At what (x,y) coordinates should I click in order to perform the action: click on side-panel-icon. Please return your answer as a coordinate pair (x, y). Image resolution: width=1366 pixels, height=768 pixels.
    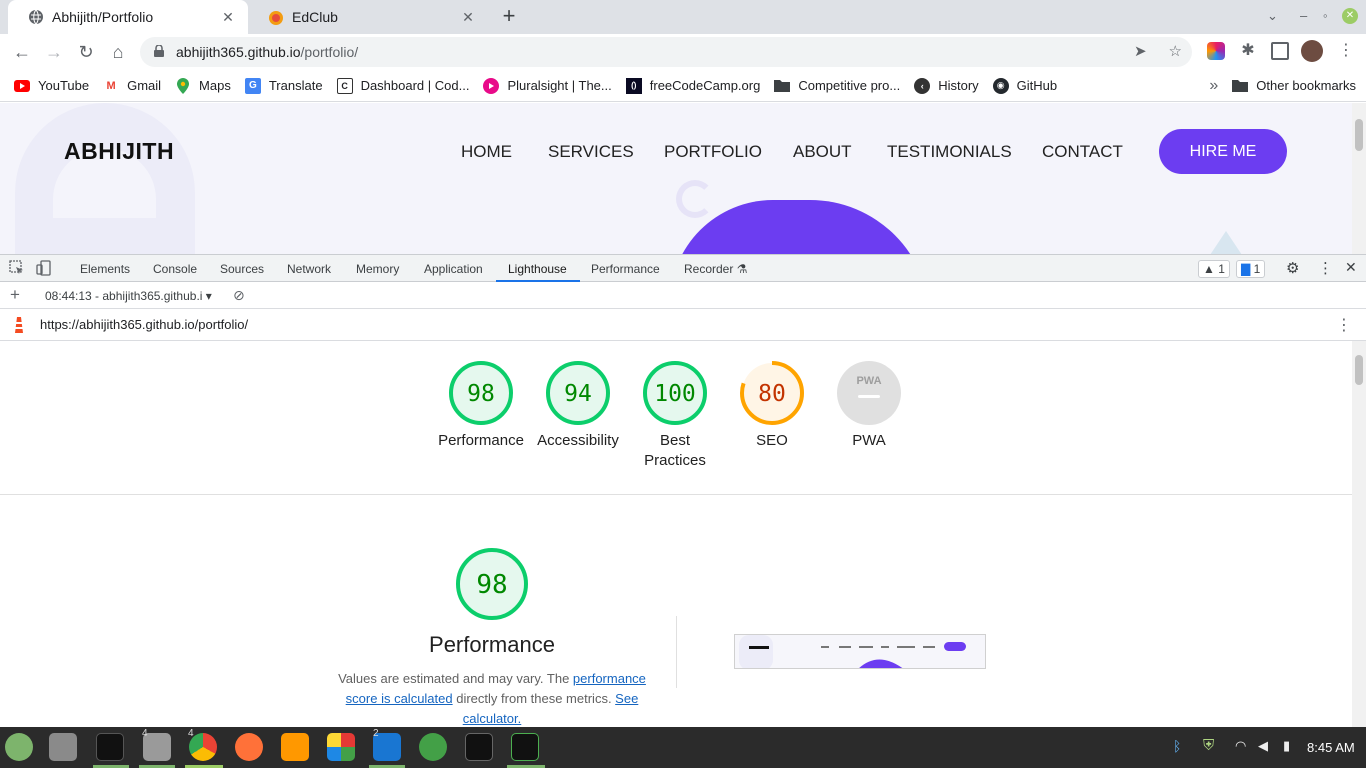
    Looking at the image, I should click on (1280, 51).